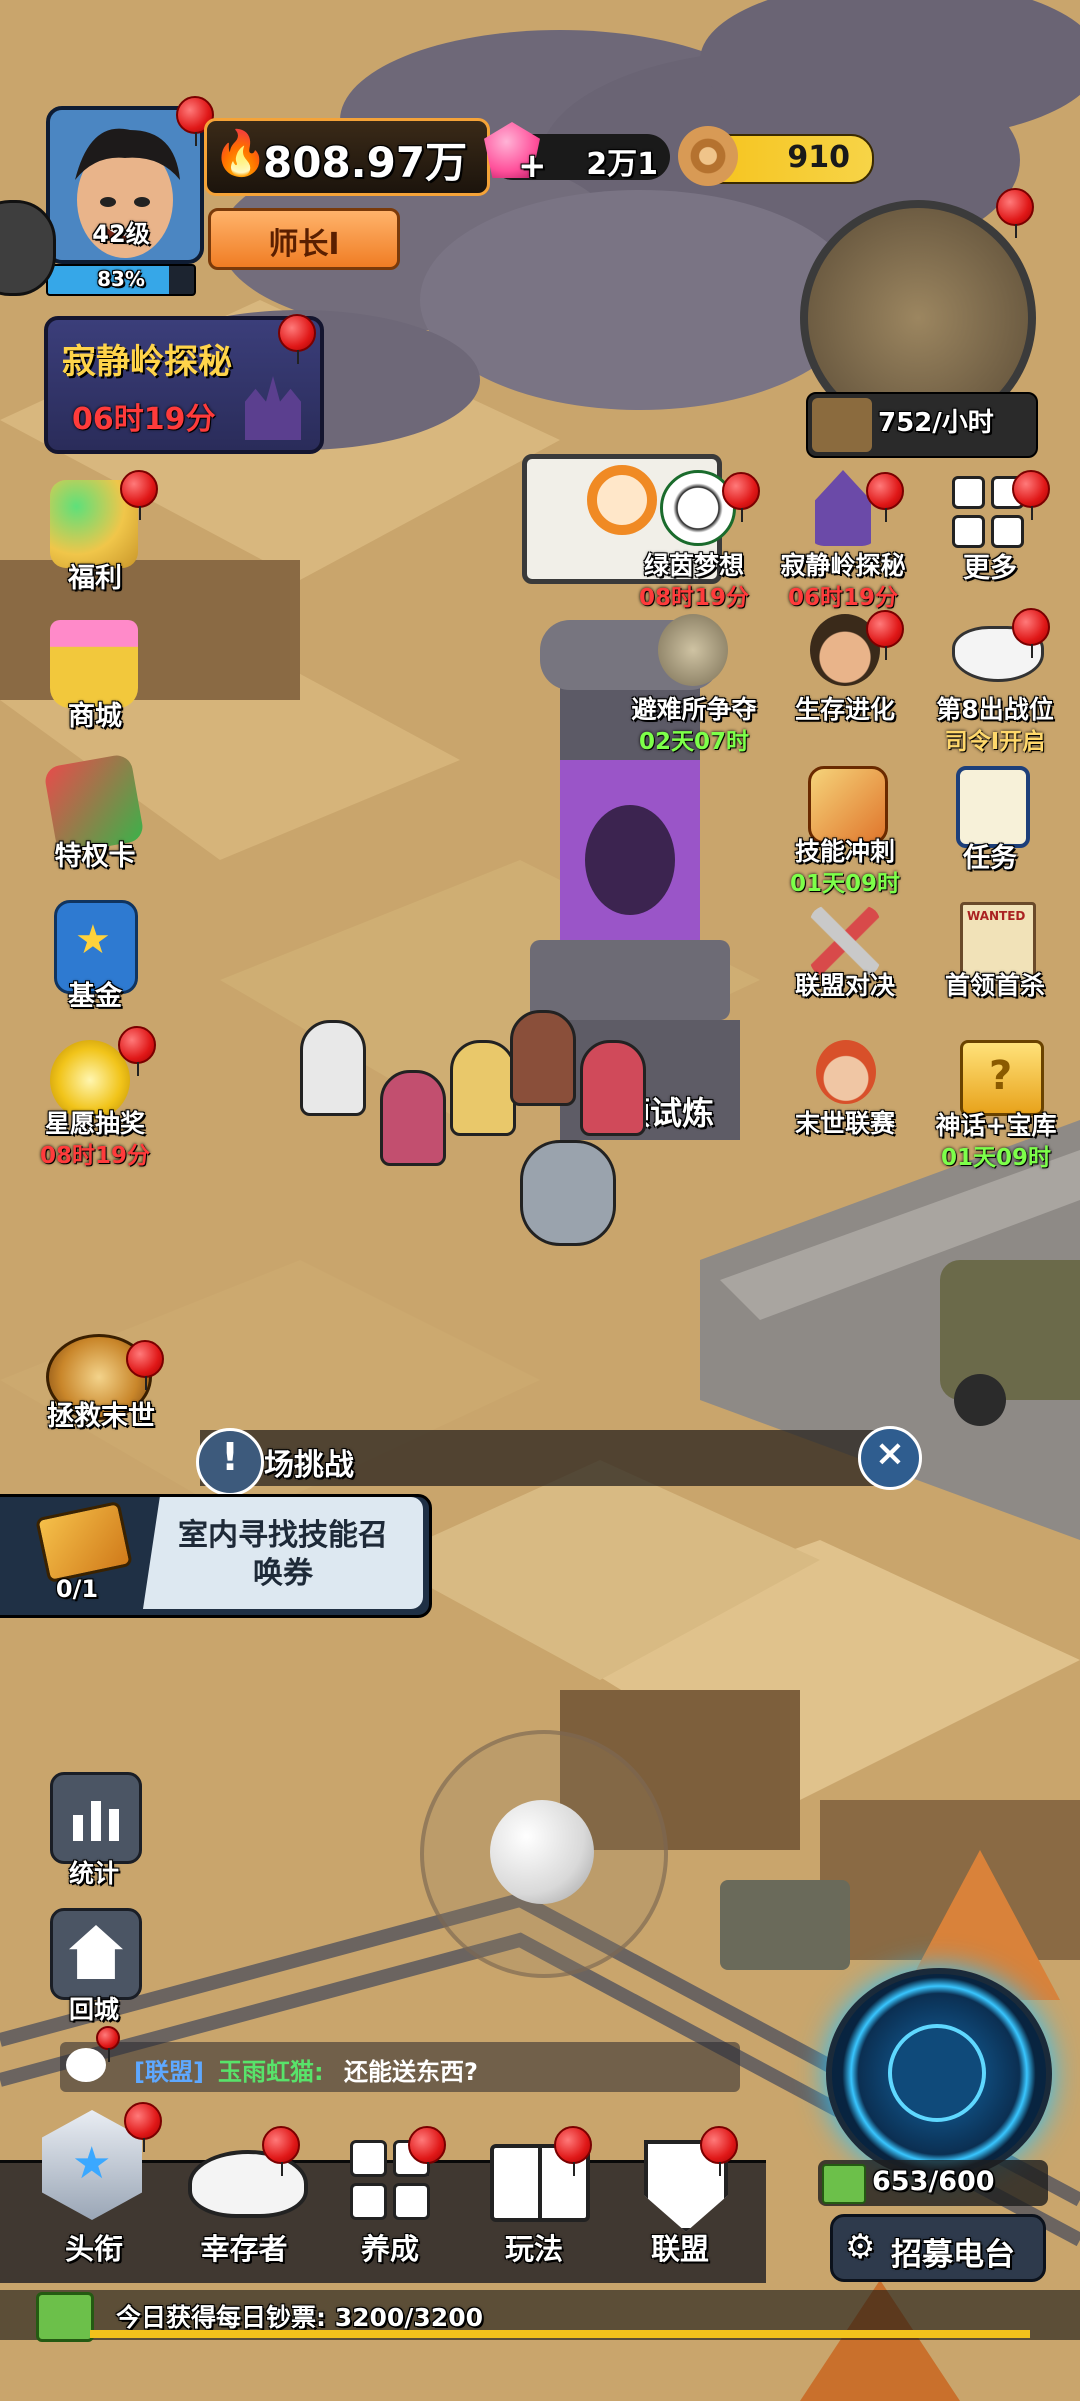 The width and height of the screenshot is (1080, 2401). Describe the element at coordinates (411, 2072) in the screenshot. I see `chat-message: 还能送东西?` at that location.